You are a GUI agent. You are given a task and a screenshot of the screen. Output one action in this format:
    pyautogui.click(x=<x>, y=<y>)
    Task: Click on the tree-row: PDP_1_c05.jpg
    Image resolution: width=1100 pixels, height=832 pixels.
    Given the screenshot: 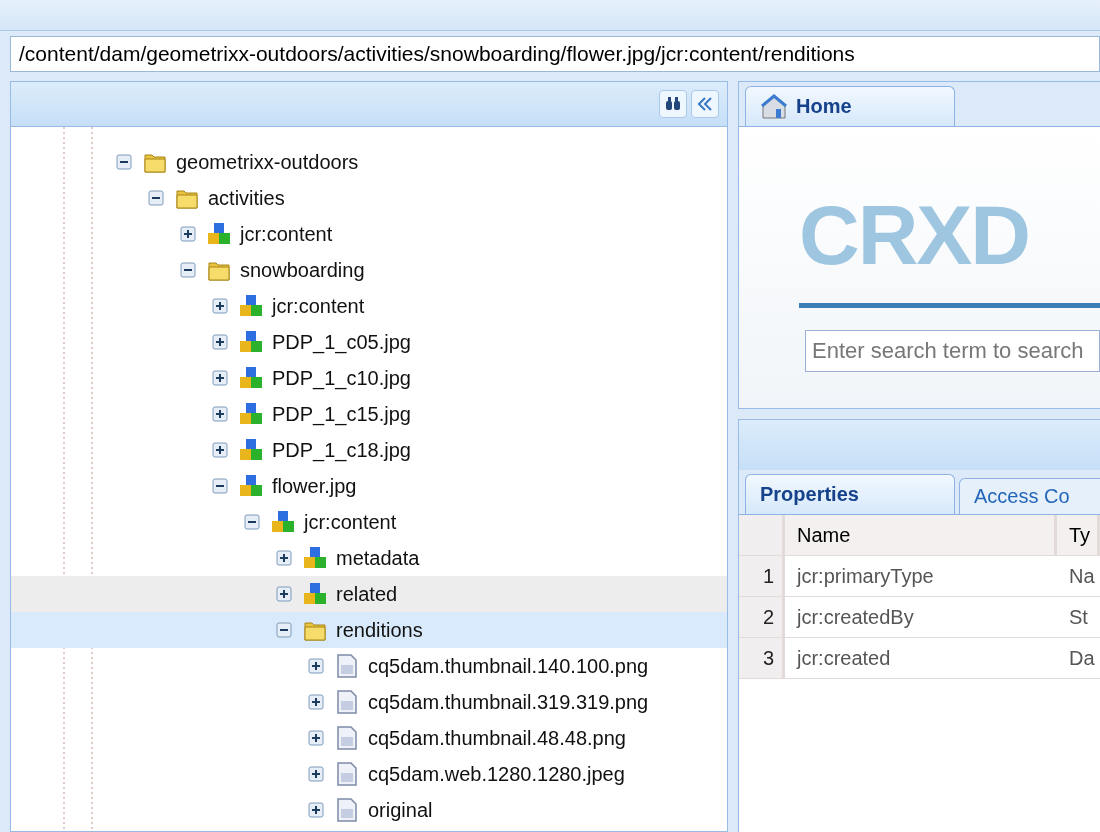 What is the action you would take?
    pyautogui.click(x=369, y=342)
    